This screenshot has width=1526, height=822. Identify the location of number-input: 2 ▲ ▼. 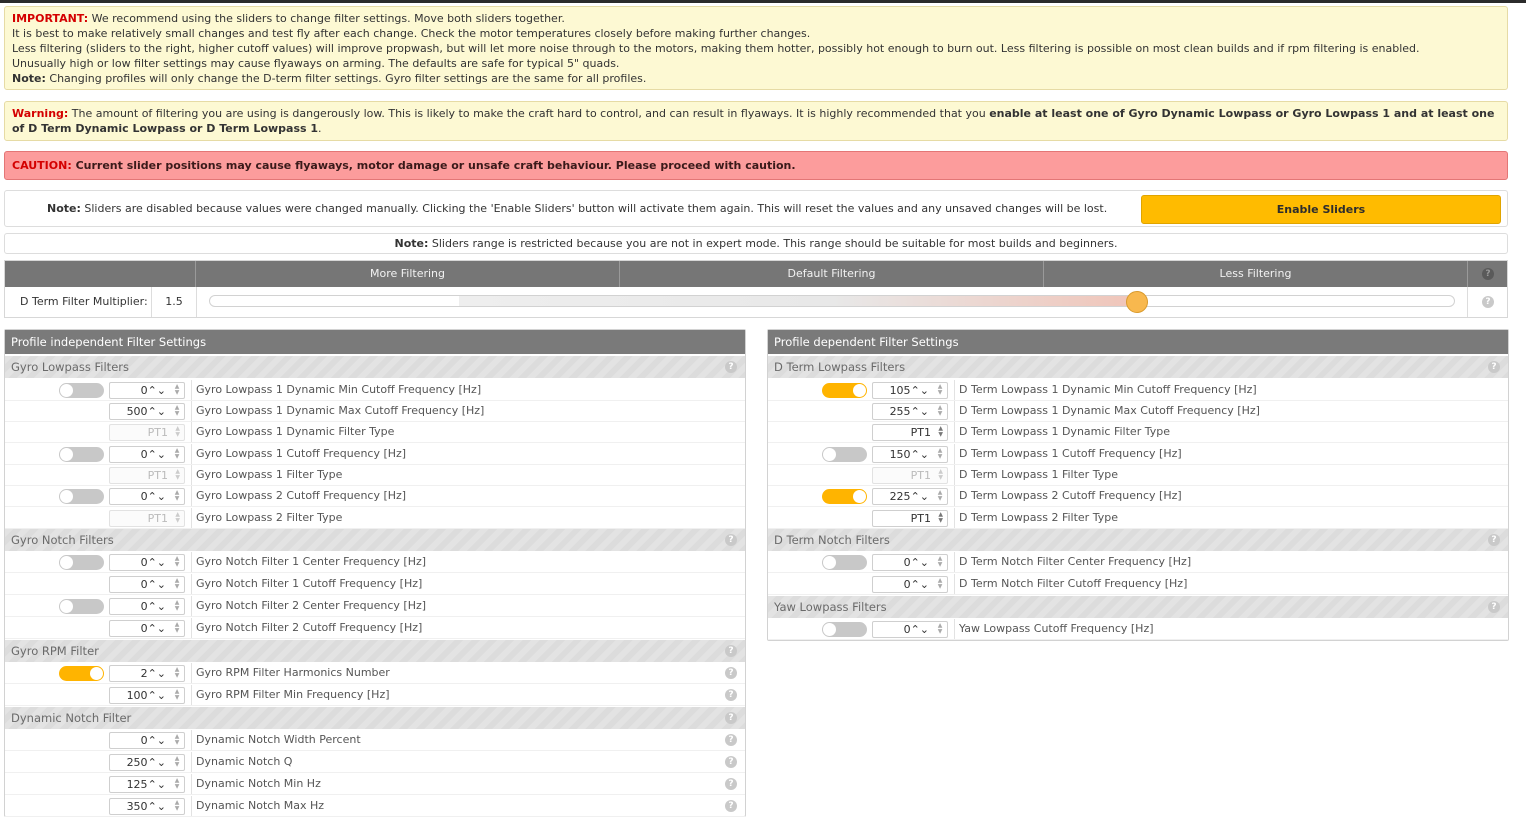
(147, 673).